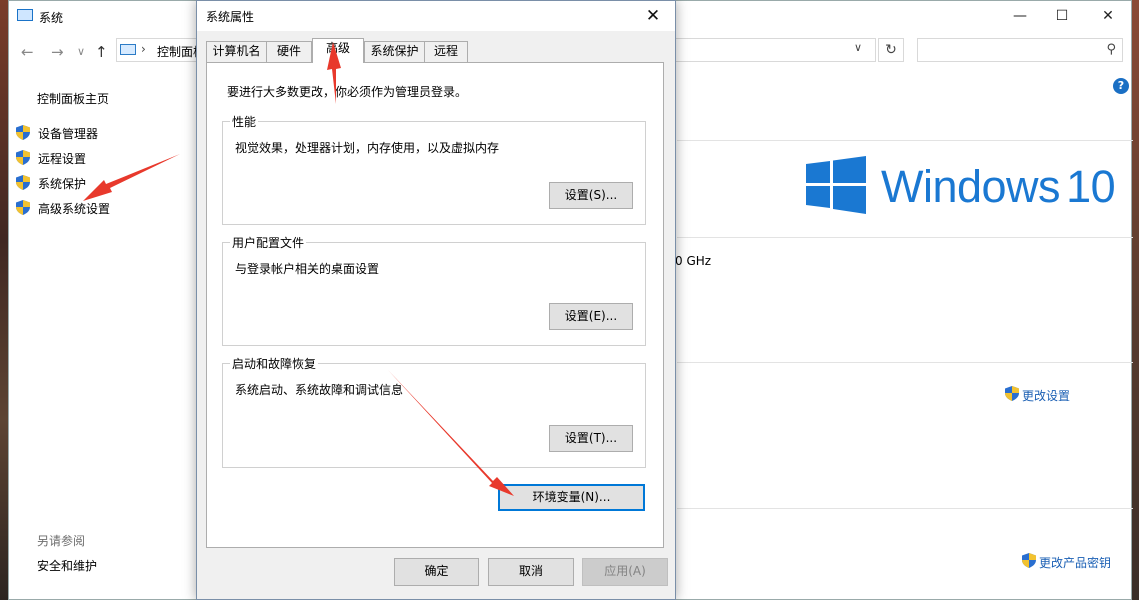 The image size is (1139, 600). Describe the element at coordinates (531, 572) in the screenshot. I see `cancel-button: 取消` at that location.